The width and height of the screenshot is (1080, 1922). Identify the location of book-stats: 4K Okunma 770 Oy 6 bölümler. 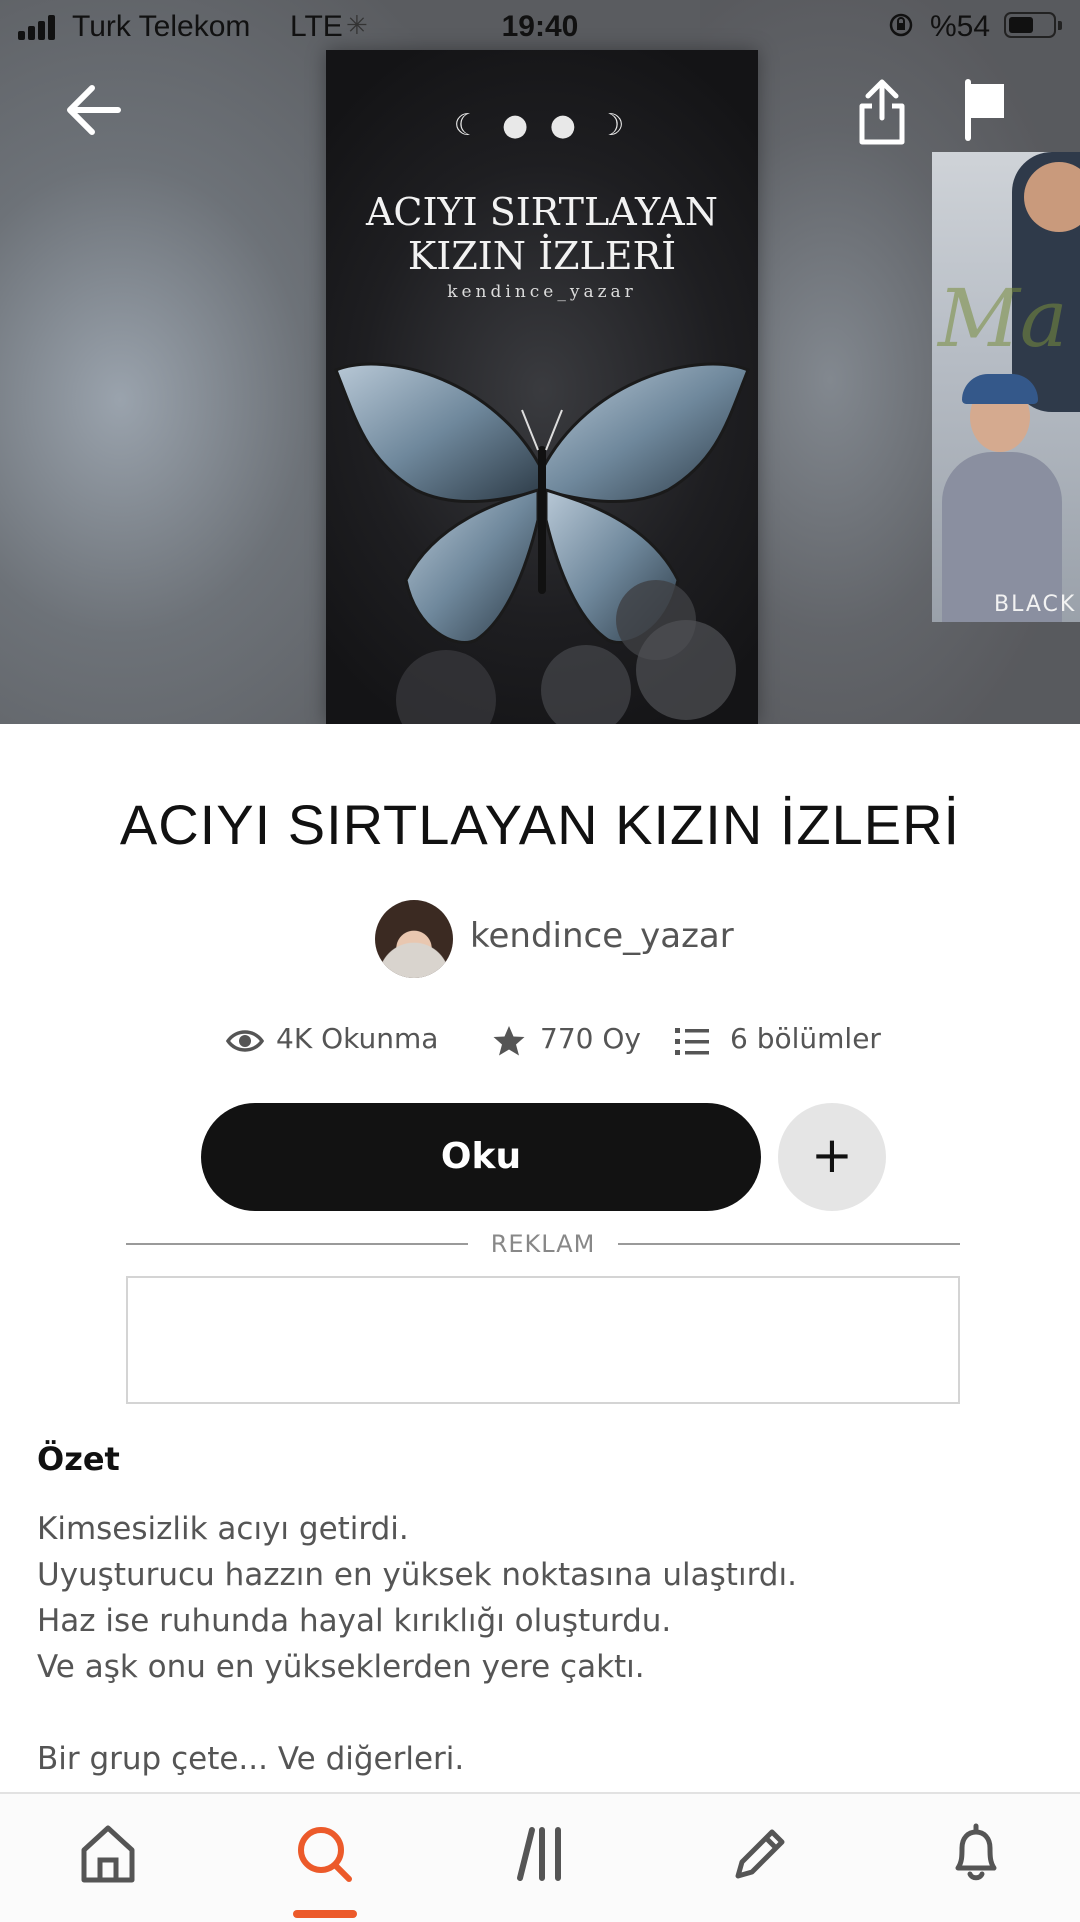
(540, 1041).